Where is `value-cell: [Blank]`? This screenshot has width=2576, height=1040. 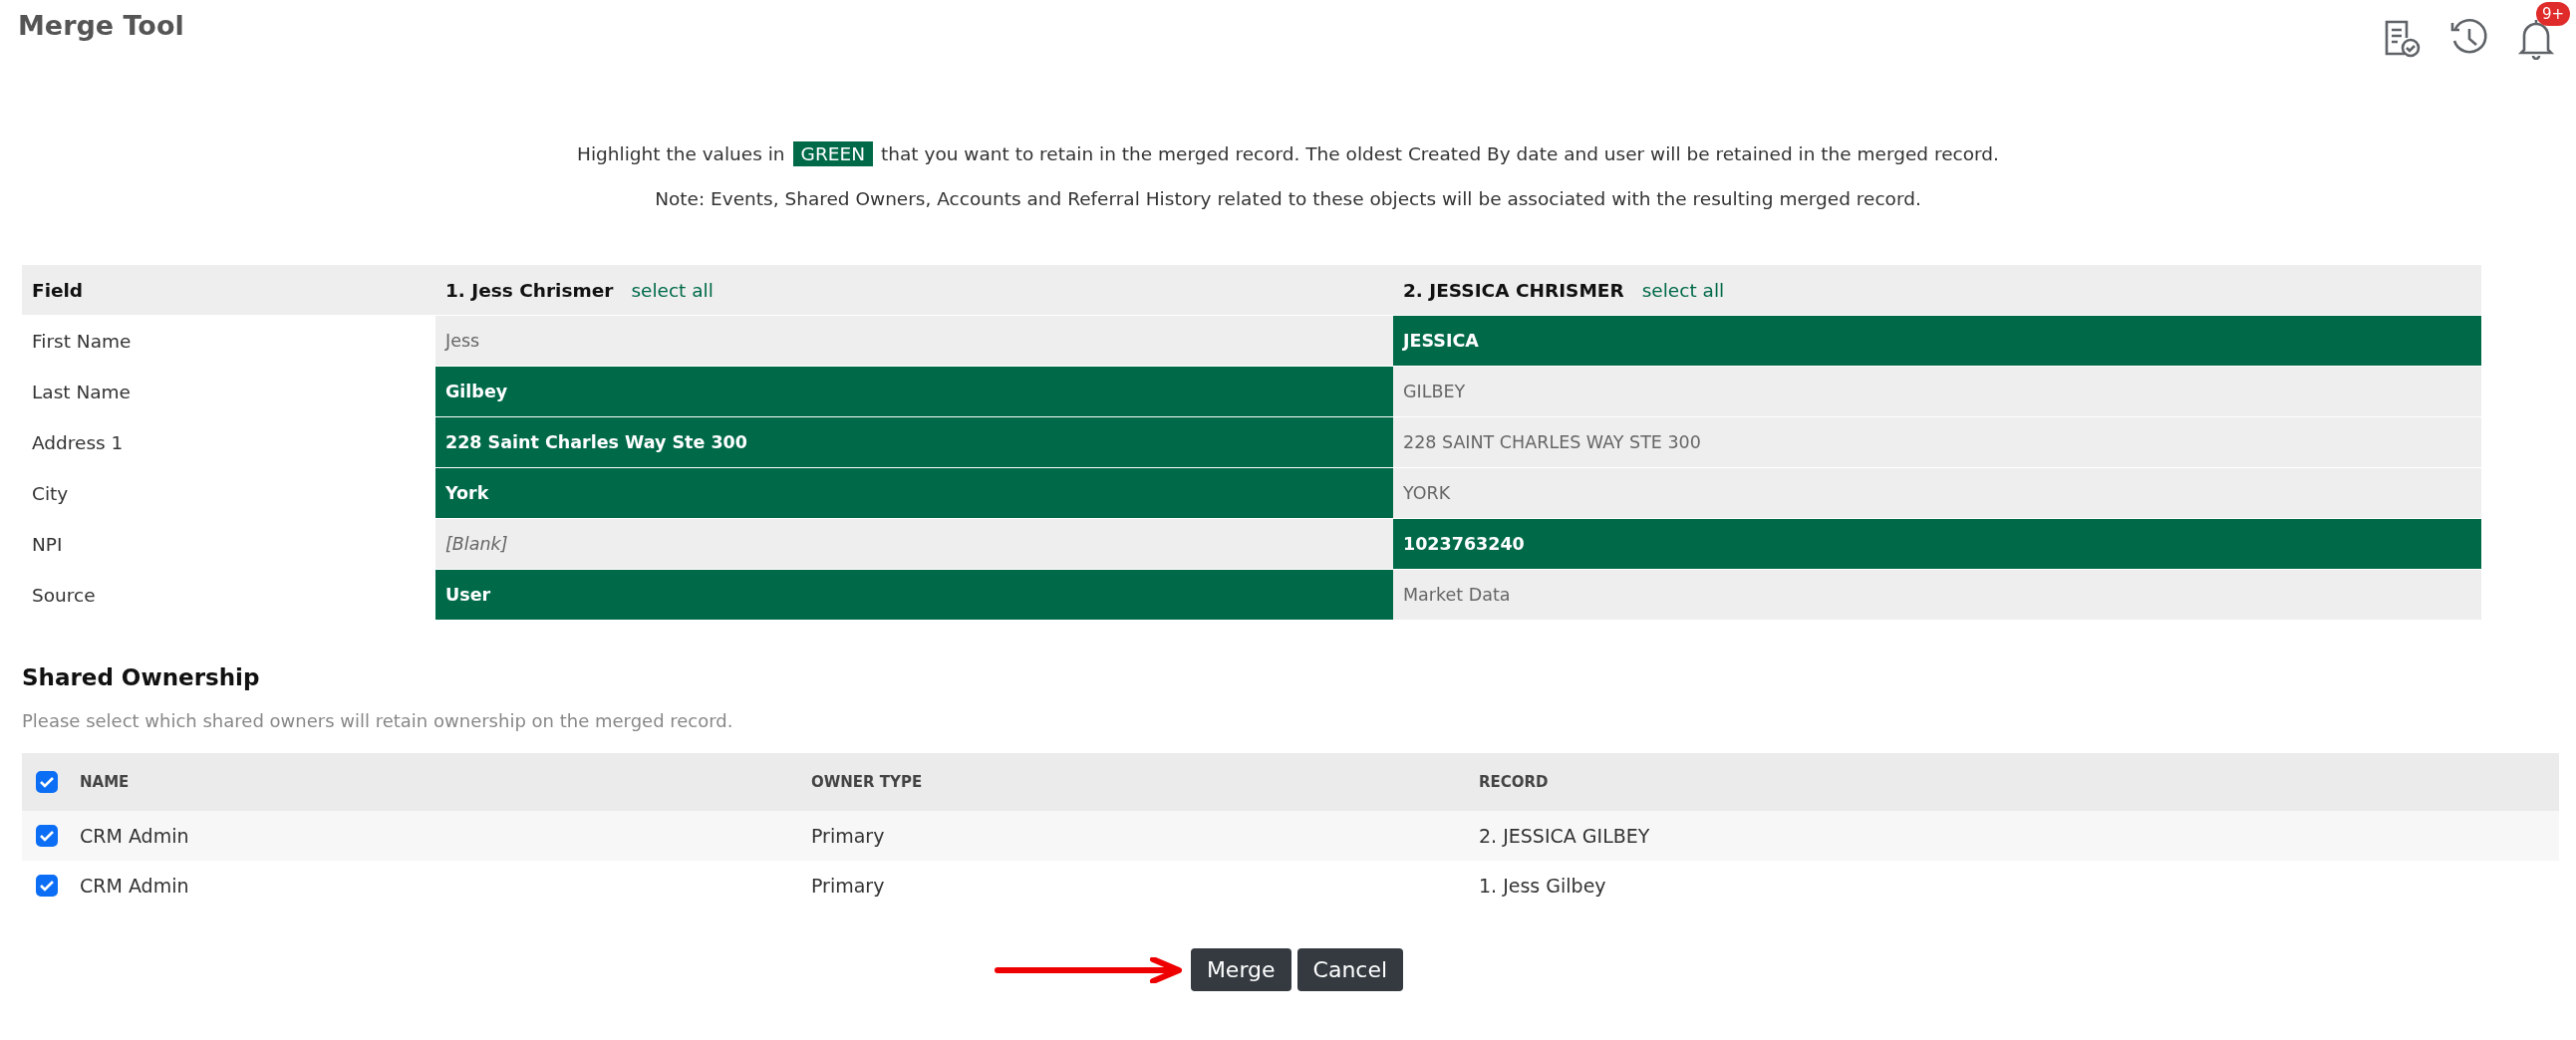
value-cell: [Blank] is located at coordinates (914, 544).